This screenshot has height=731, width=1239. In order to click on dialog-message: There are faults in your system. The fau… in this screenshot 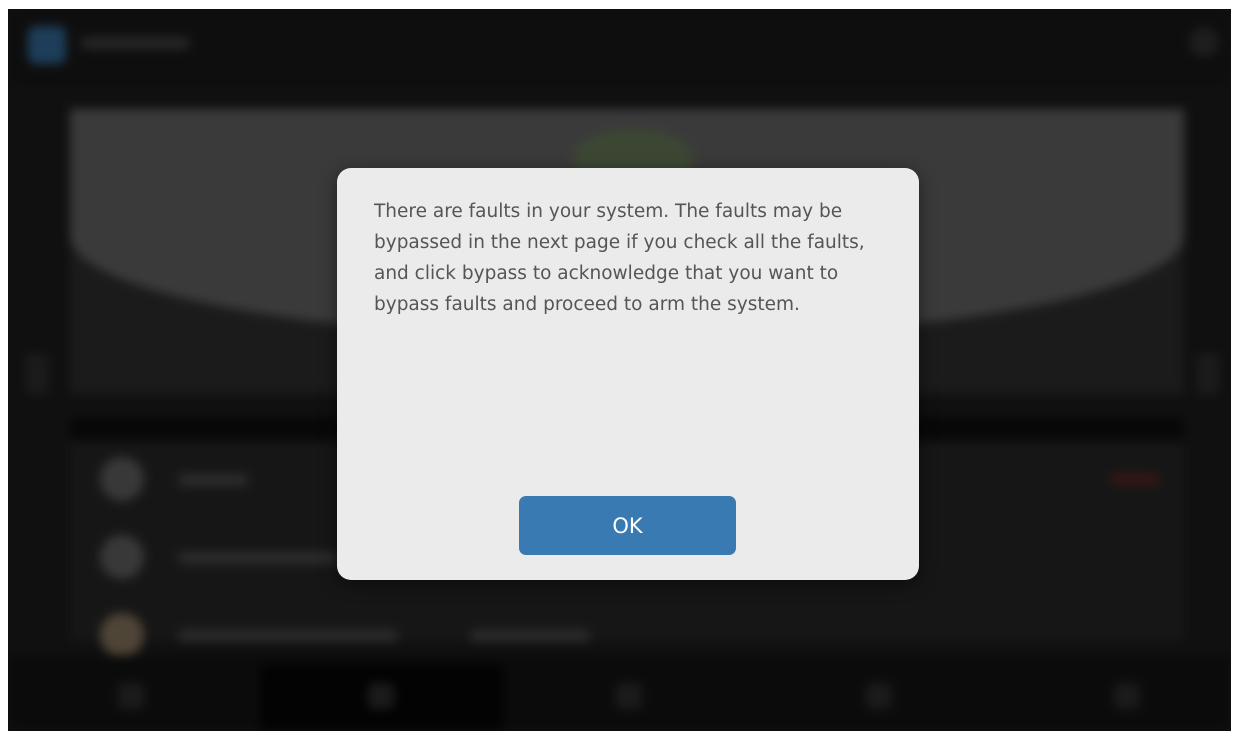, I will do `click(619, 258)`.